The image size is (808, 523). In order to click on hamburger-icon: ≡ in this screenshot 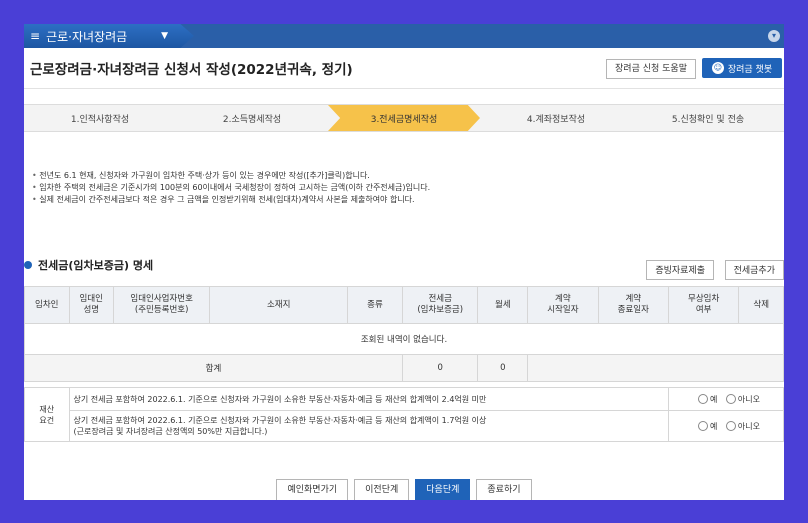, I will do `click(35, 36)`.